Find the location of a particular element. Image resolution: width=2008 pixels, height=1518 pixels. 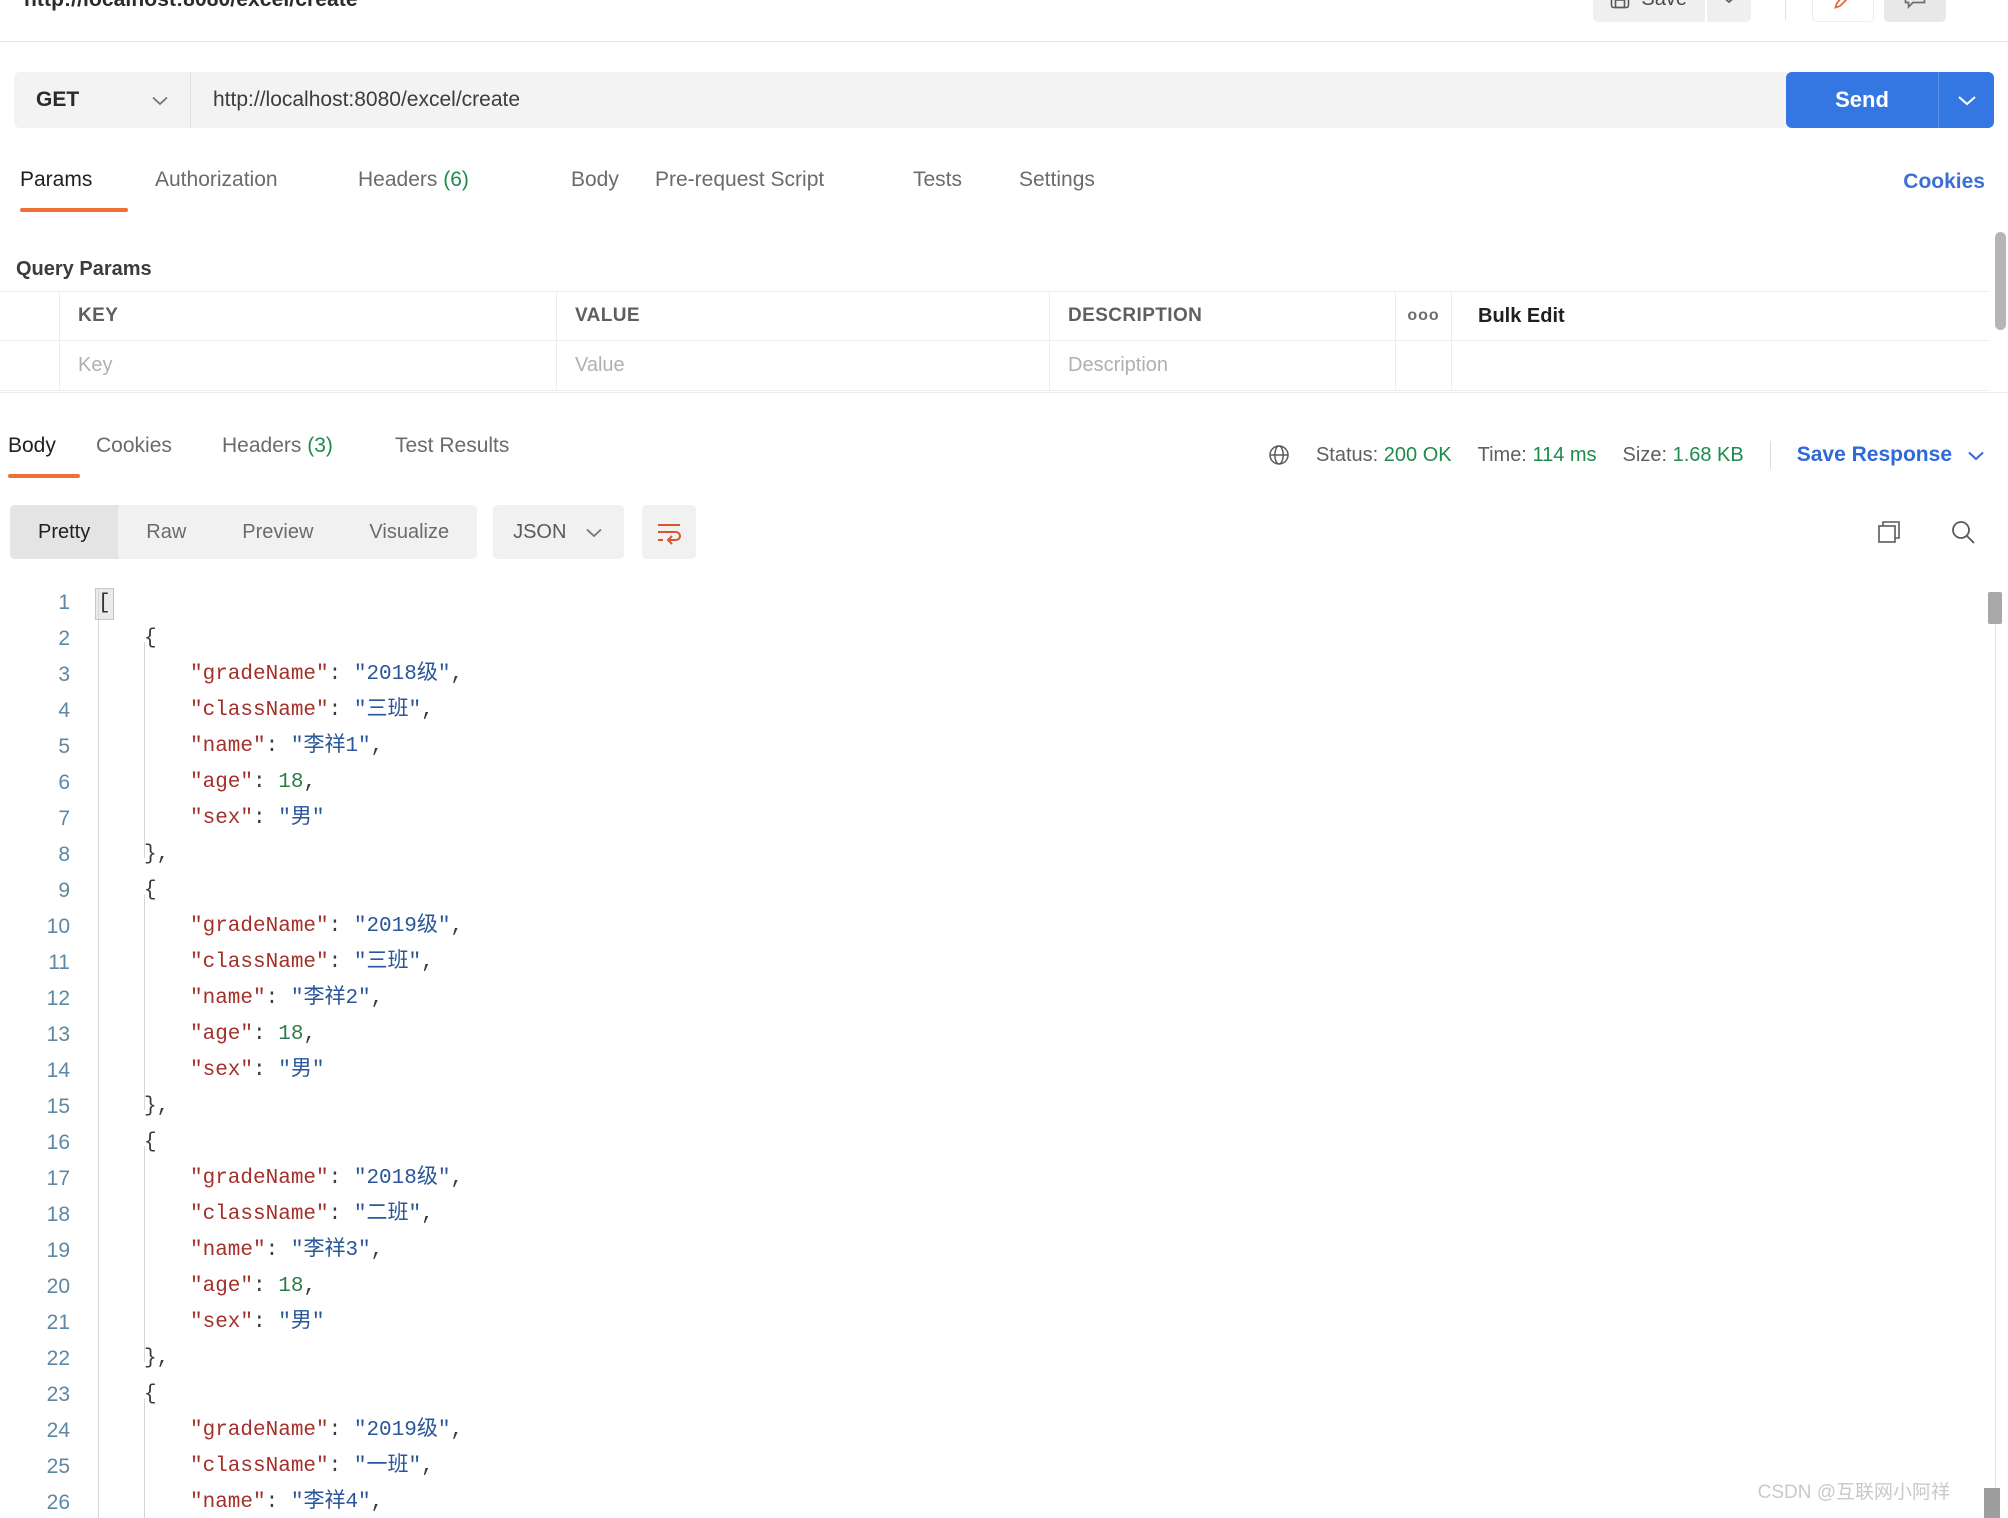

tab-label: Cookies is located at coordinates (134, 445).